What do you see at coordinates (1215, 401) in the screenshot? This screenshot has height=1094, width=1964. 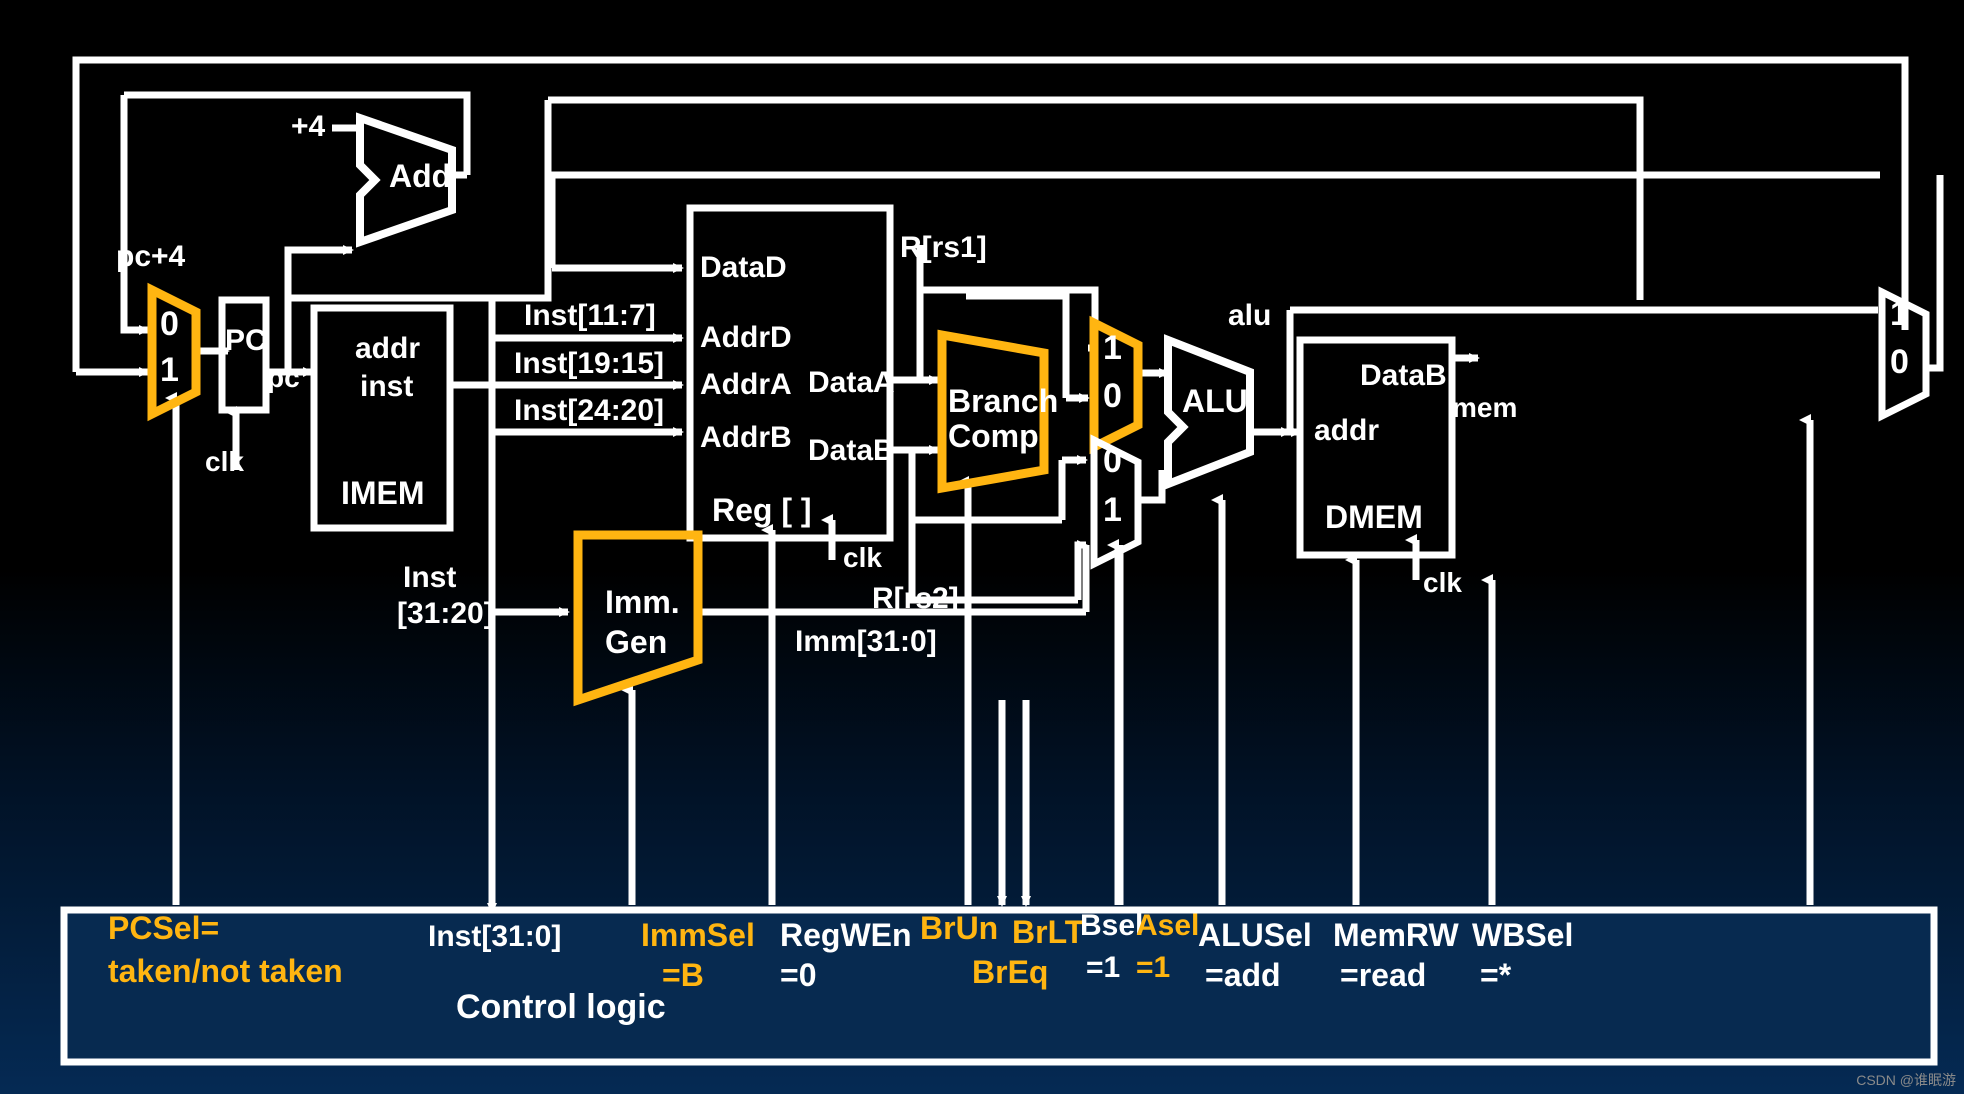 I see `alu-label: ALU` at bounding box center [1215, 401].